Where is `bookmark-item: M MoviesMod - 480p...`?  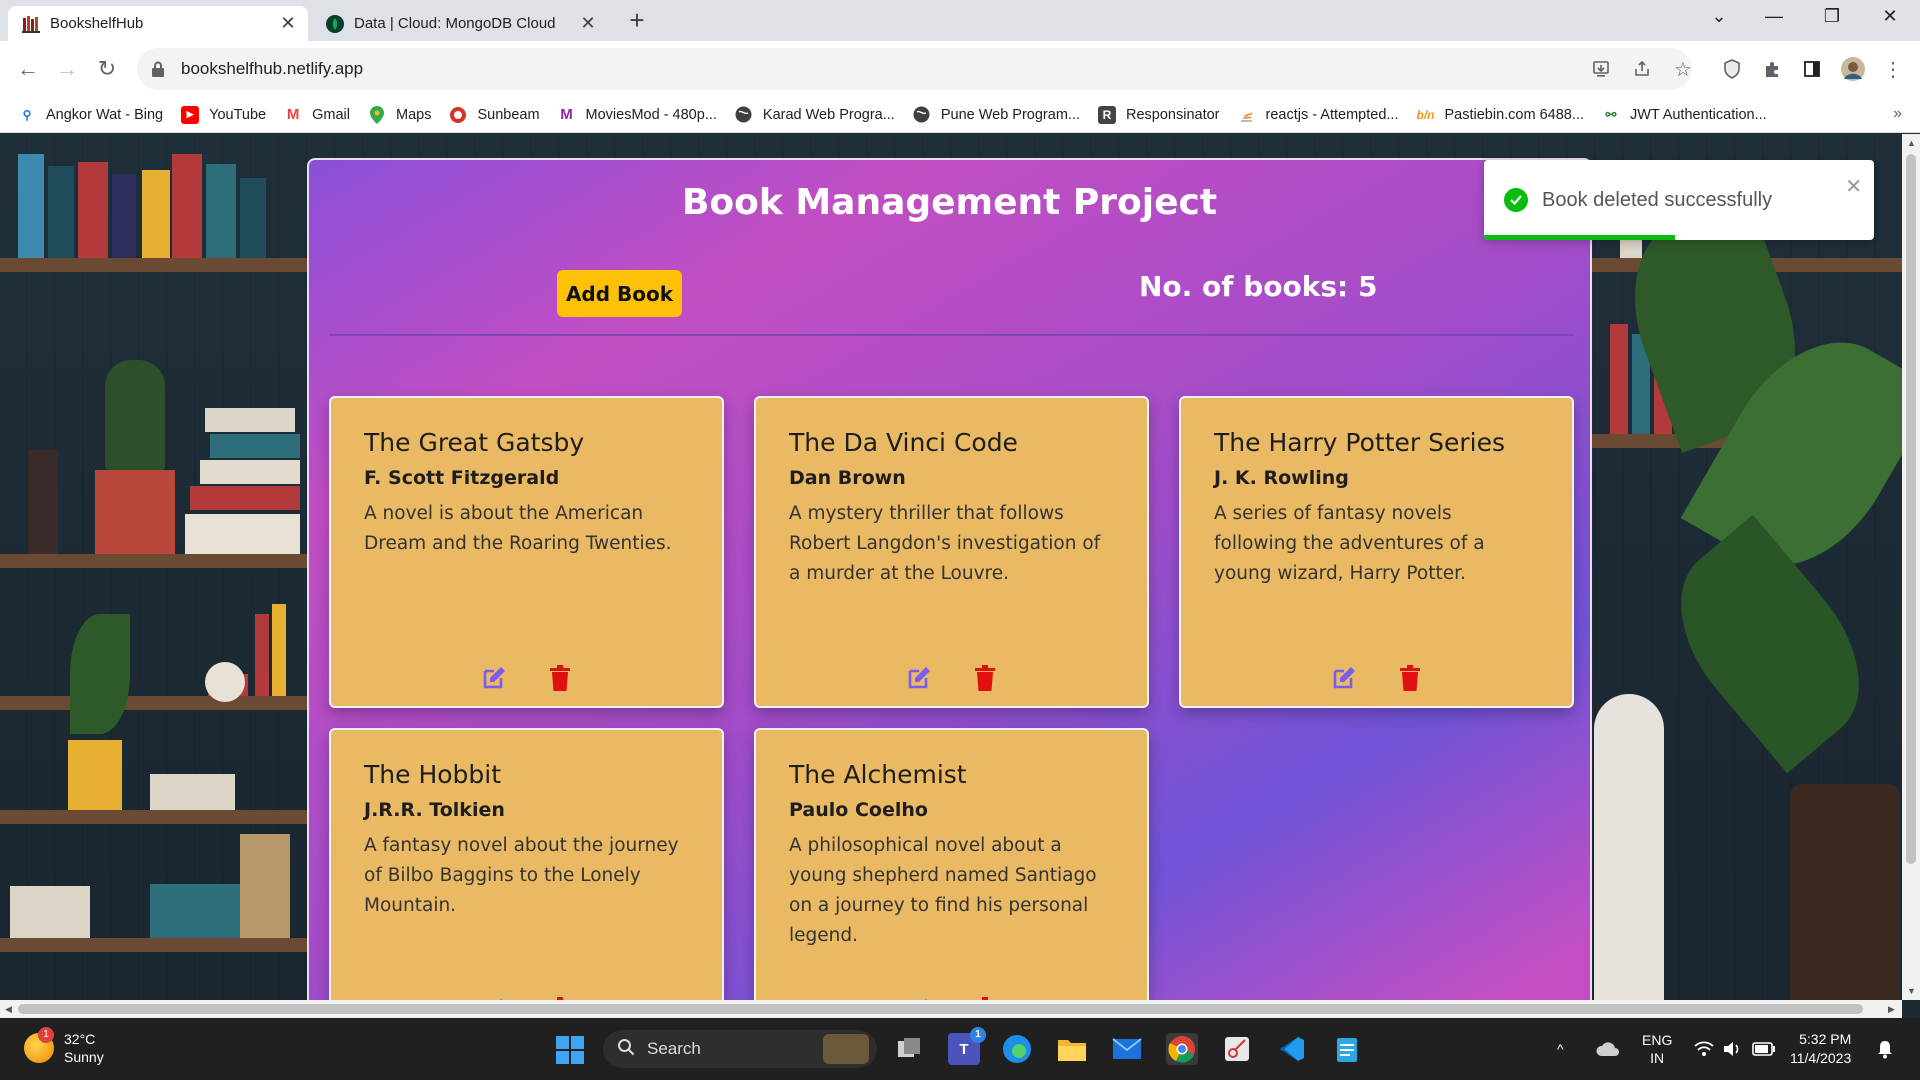 bookmark-item: M MoviesMod - 480p... is located at coordinates (637, 115).